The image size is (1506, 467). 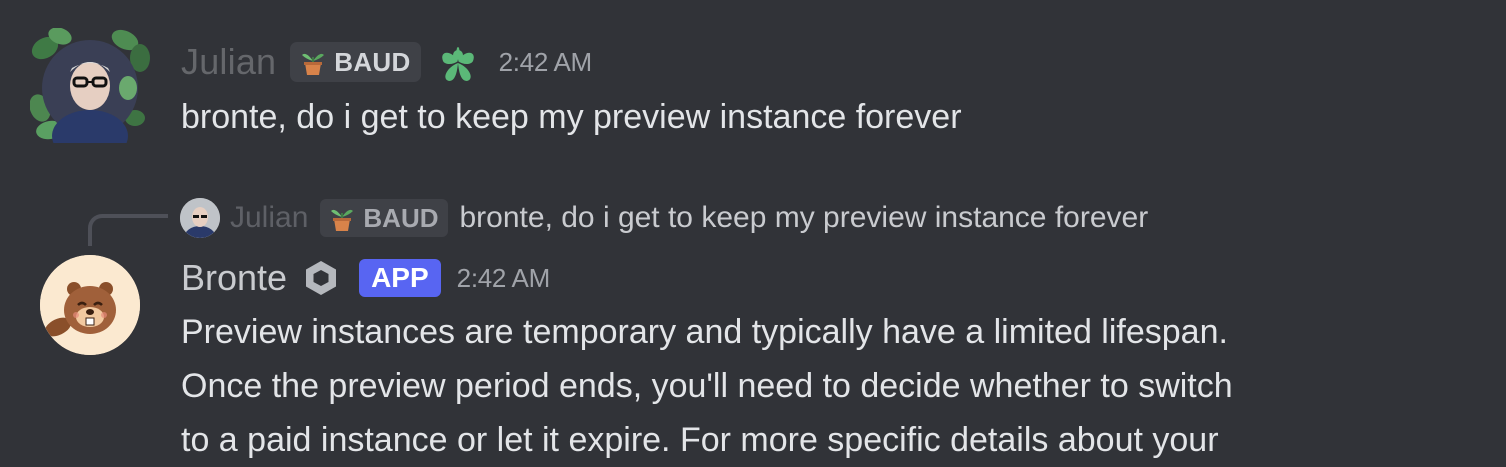 What do you see at coordinates (321, 278) in the screenshot?
I see `hexagon-icon` at bounding box center [321, 278].